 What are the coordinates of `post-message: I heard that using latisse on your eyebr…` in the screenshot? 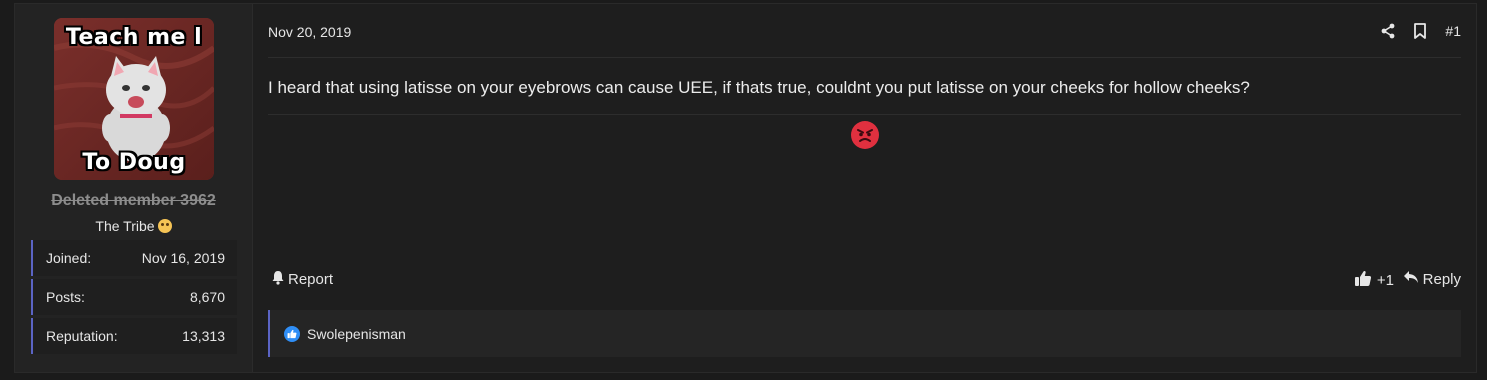 It's located at (759, 87).